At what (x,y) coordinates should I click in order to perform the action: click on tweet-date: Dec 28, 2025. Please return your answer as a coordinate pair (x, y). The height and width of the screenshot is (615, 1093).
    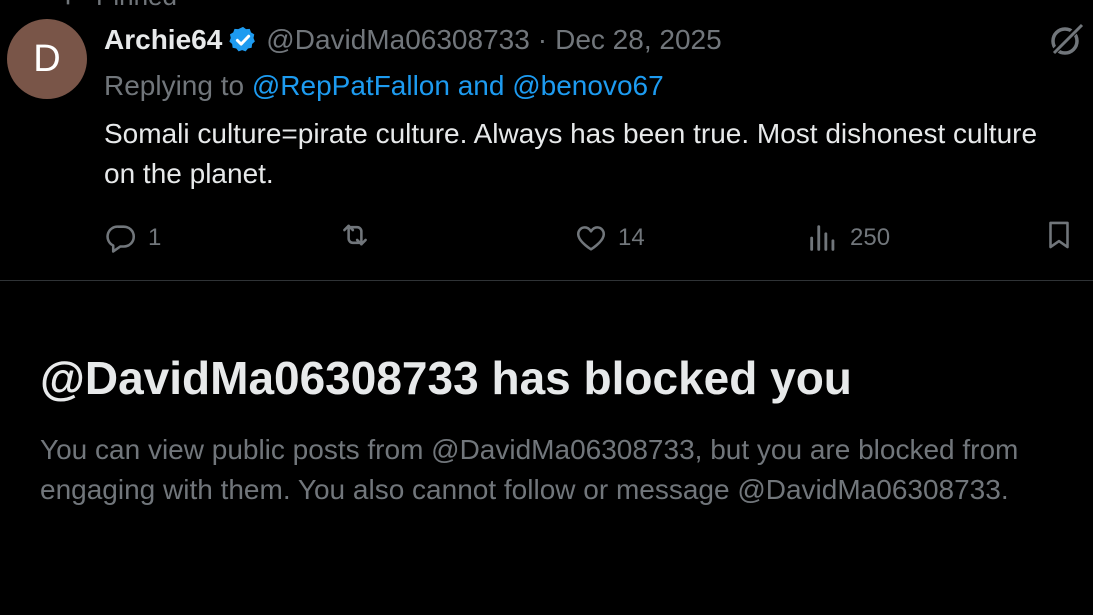
    Looking at the image, I should click on (638, 40).